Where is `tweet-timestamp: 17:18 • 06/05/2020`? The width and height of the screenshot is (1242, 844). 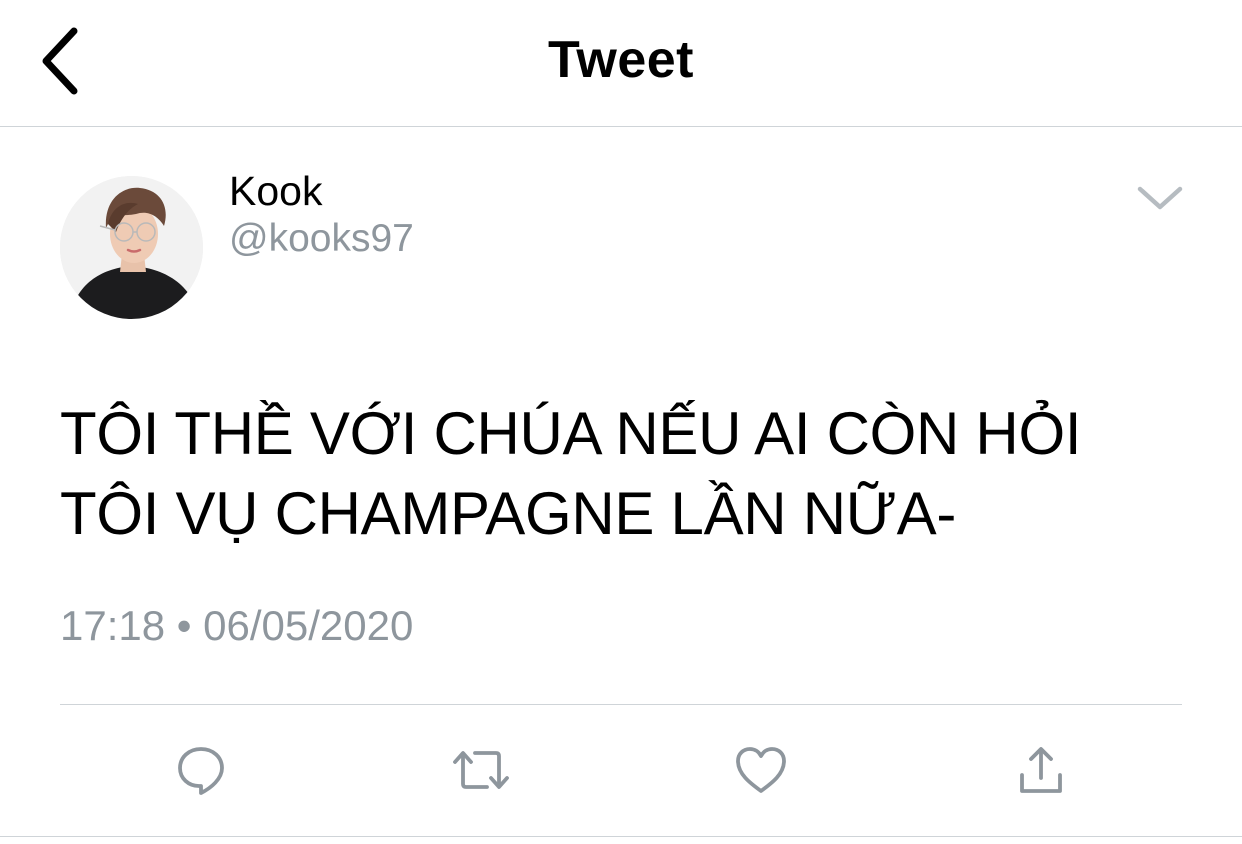 tweet-timestamp: 17:18 • 06/05/2020 is located at coordinates (236, 626).